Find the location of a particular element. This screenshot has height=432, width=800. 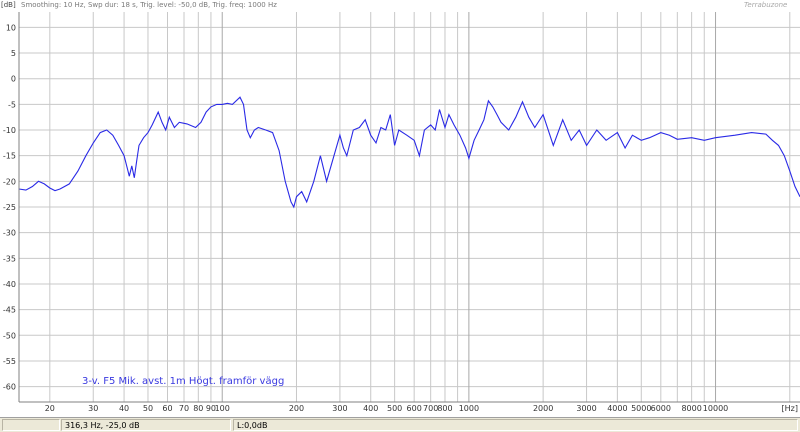

x-tick-label: 6000 is located at coordinates (661, 408).